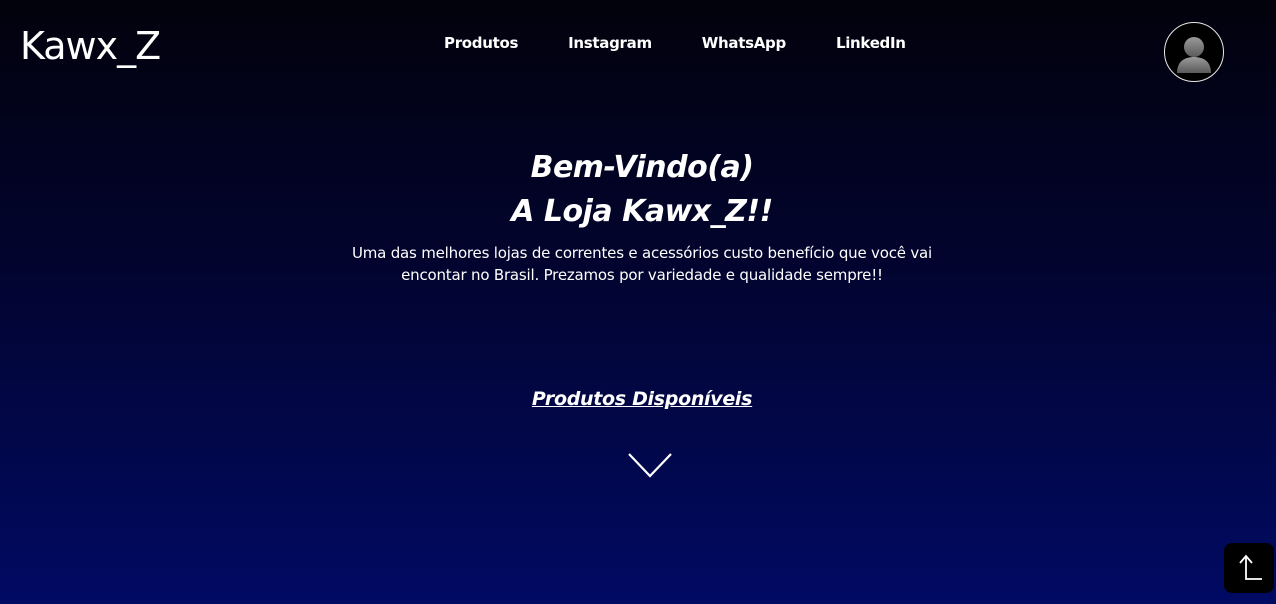  What do you see at coordinates (481, 43) in the screenshot?
I see `nav-item-produtos: Produtos` at bounding box center [481, 43].